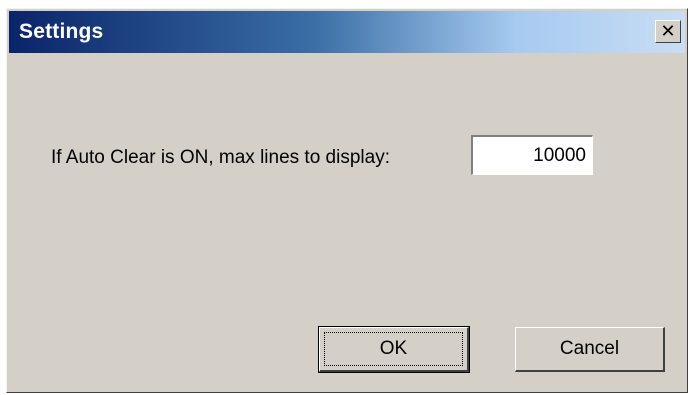  I want to click on max-lines-input, so click(532, 155).